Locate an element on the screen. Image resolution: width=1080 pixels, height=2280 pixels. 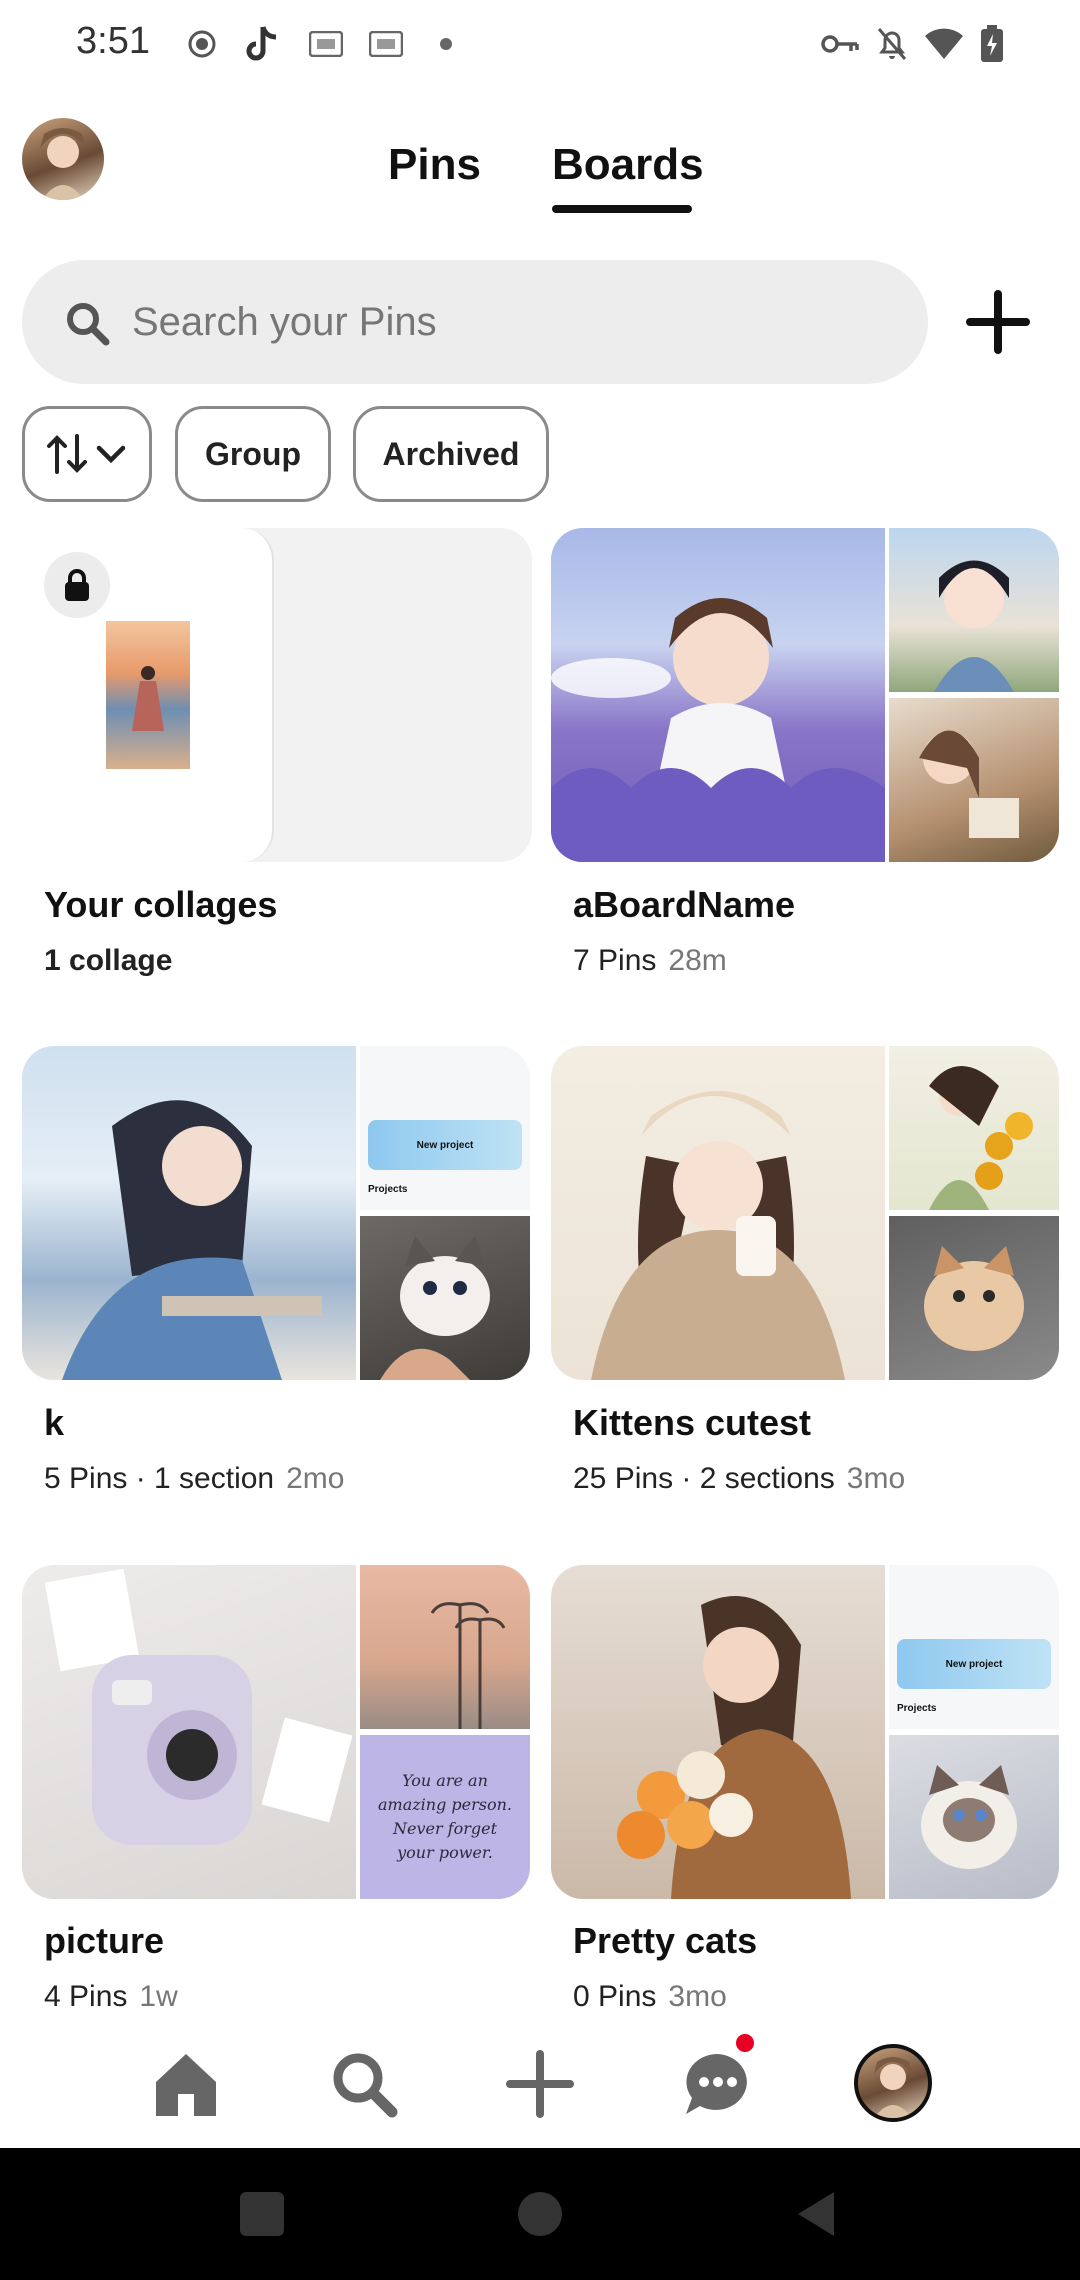
plus-icon is located at coordinates (998, 322).